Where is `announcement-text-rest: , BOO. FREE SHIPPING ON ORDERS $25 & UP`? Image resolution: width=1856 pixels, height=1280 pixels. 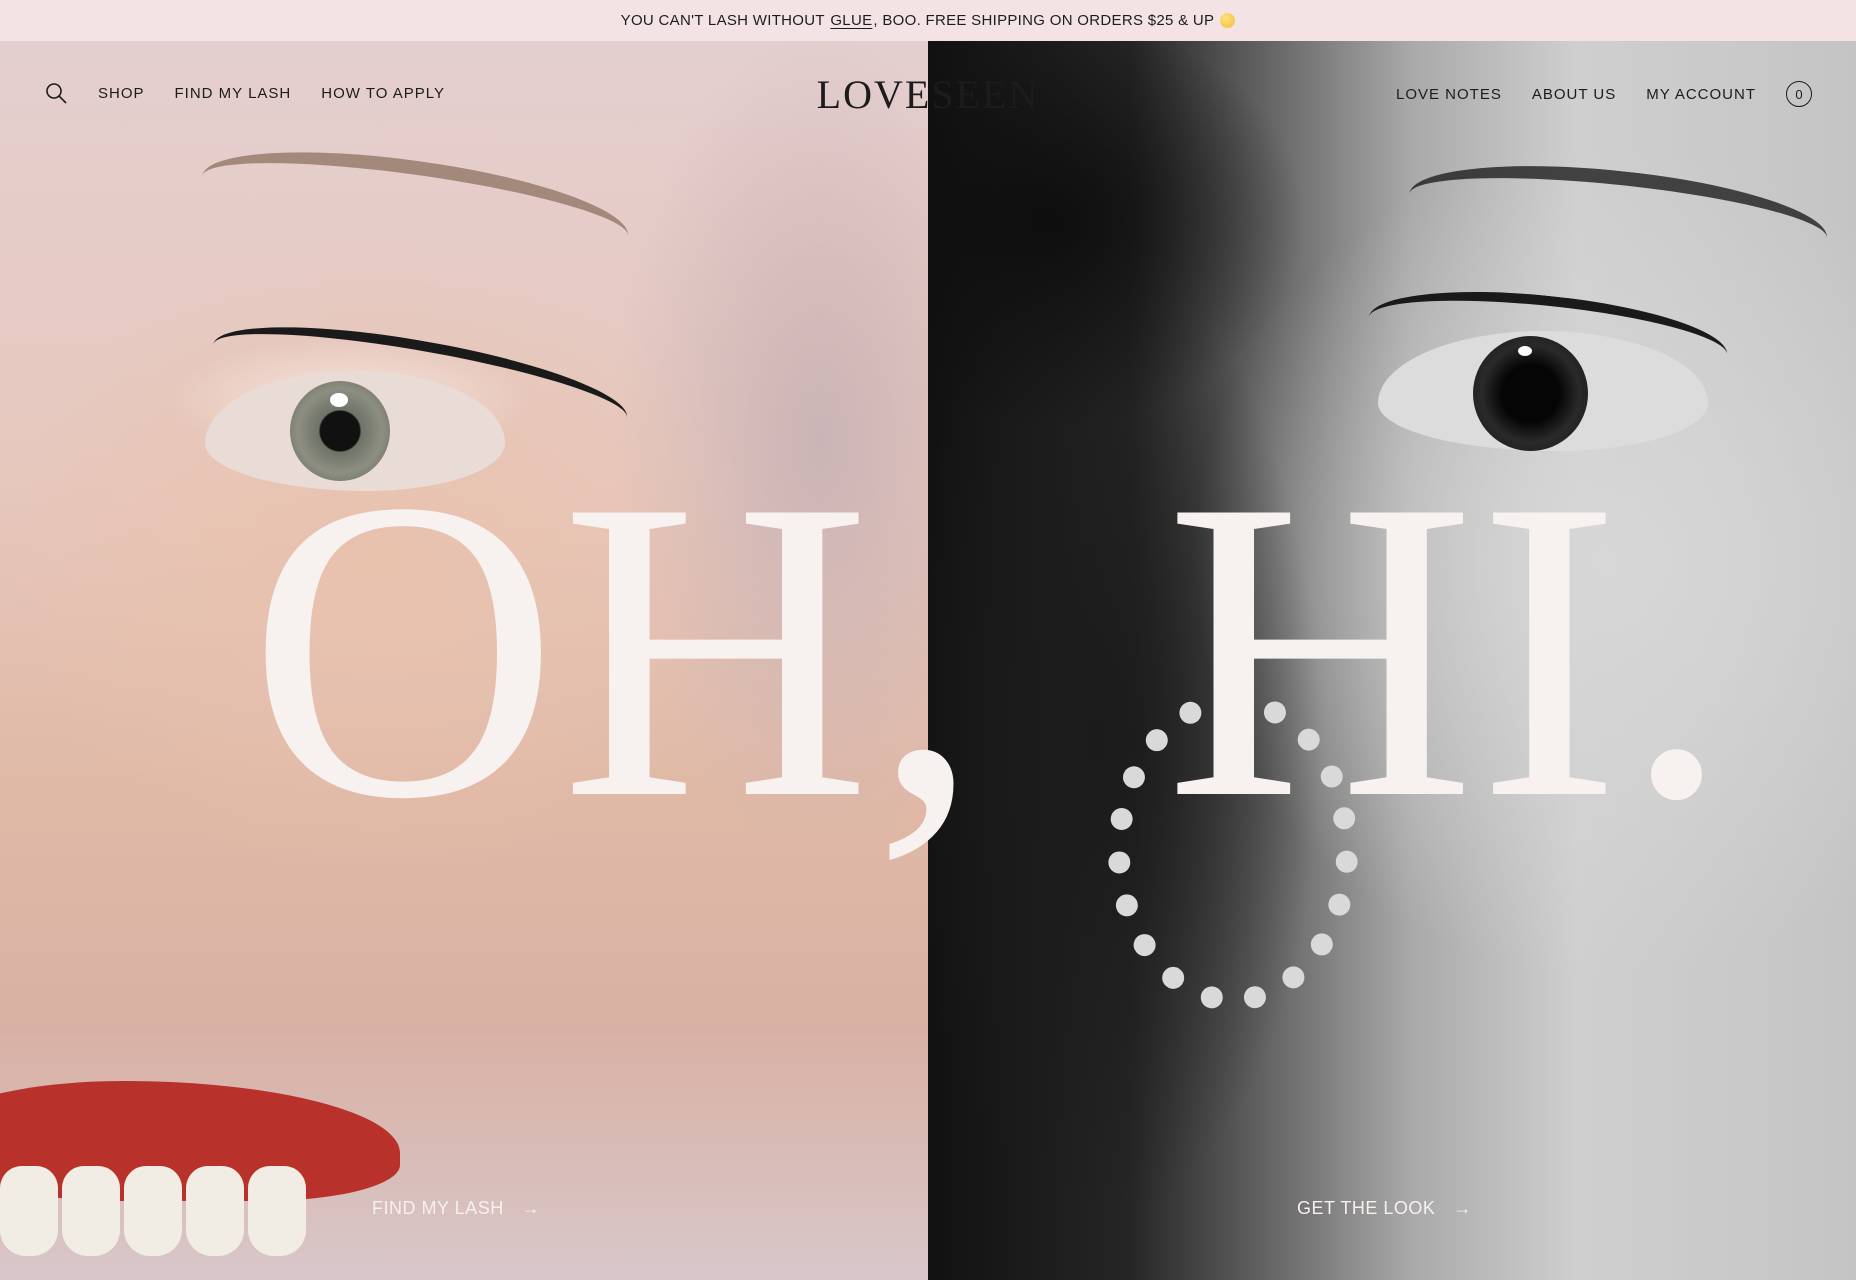
announcement-text-rest: , BOO. FREE SHIPPING ON ORDERS $25 & UP is located at coordinates (1044, 20).